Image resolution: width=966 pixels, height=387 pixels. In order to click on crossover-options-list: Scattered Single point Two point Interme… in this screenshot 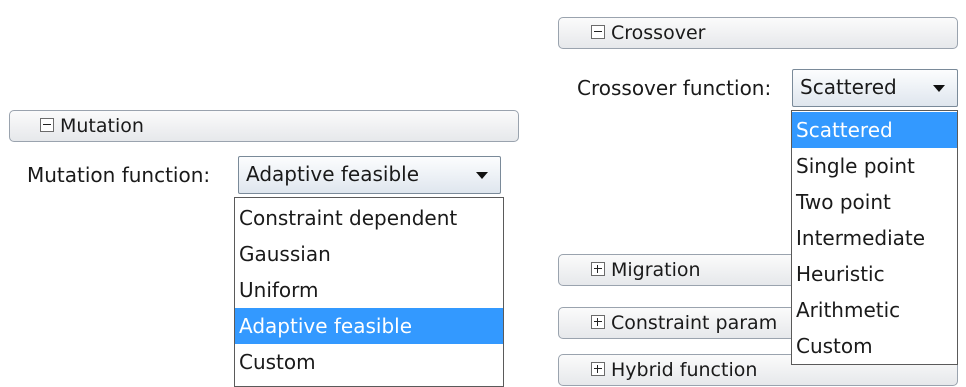, I will do `click(874, 237)`.